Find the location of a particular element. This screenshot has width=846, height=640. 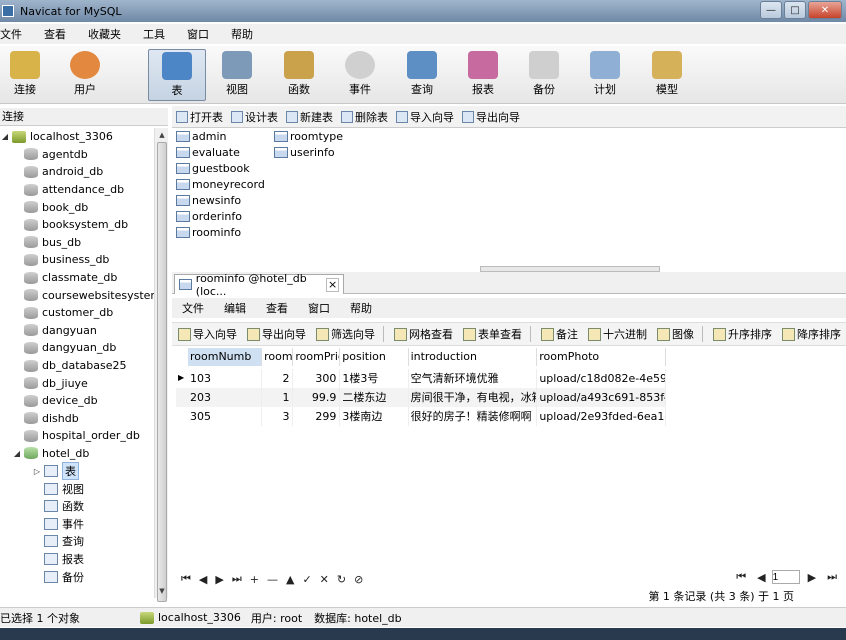

tree-database: agentdb is located at coordinates (77, 155).